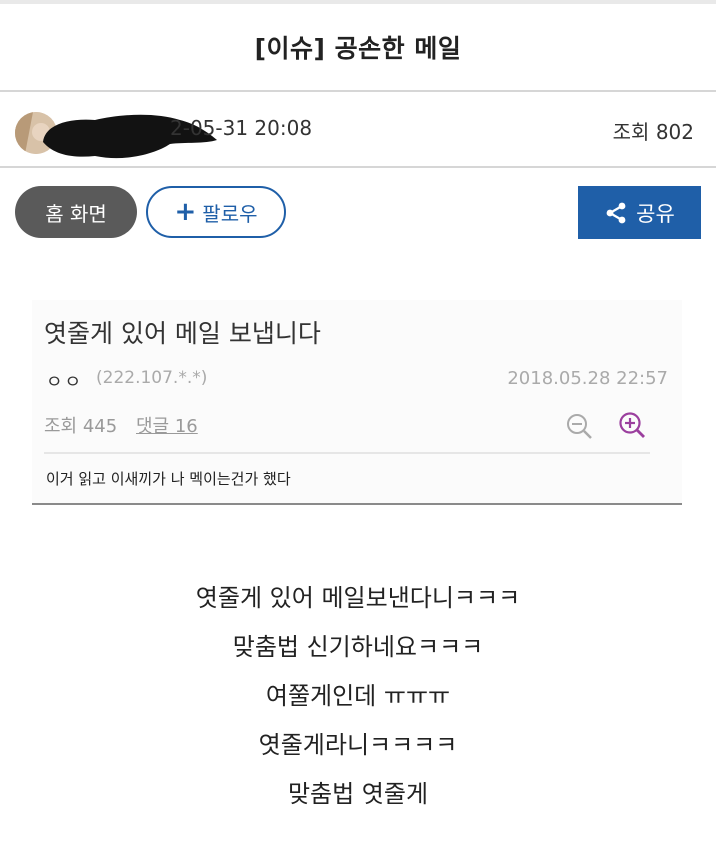 The image size is (716, 858). What do you see at coordinates (347, 453) in the screenshot?
I see `captured-divider` at bounding box center [347, 453].